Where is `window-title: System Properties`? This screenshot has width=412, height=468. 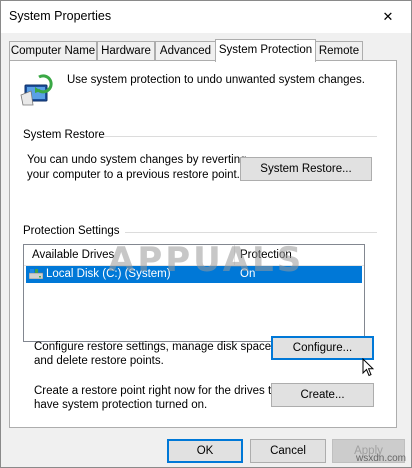 window-title: System Properties is located at coordinates (60, 16).